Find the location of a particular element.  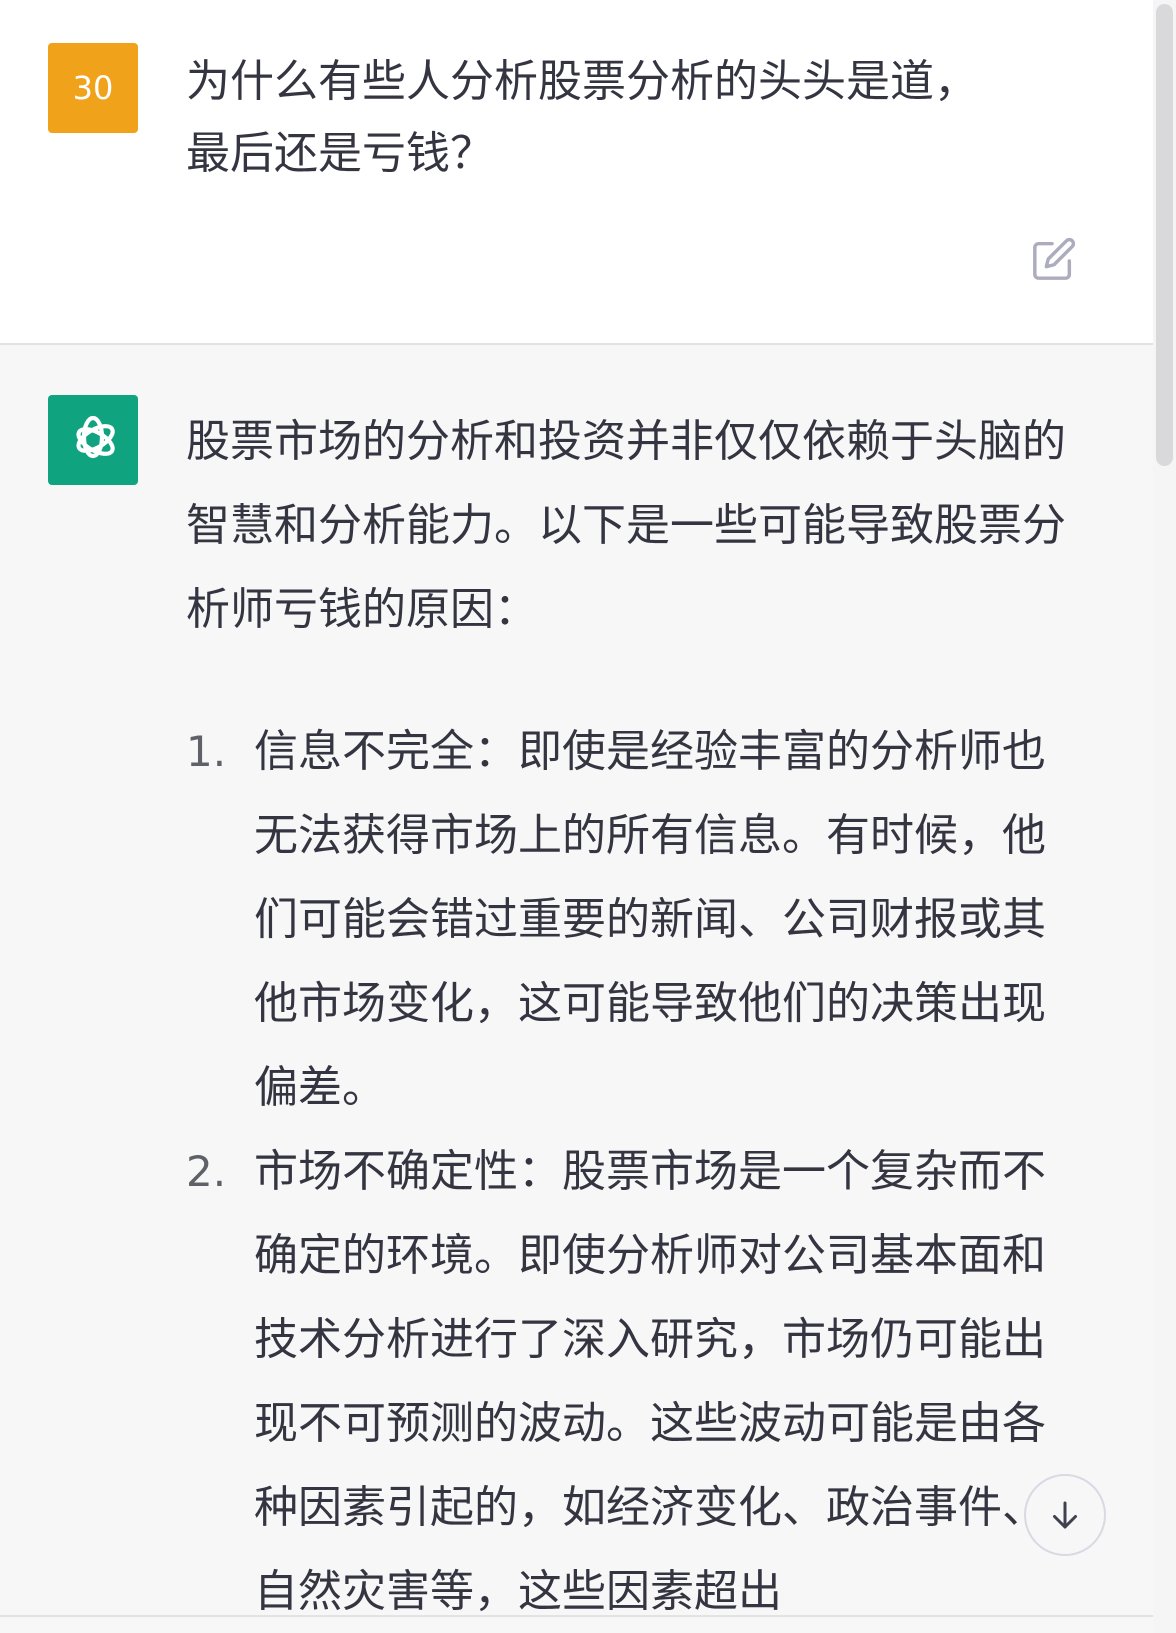

arrow-down-icon is located at coordinates (1065, 1515).